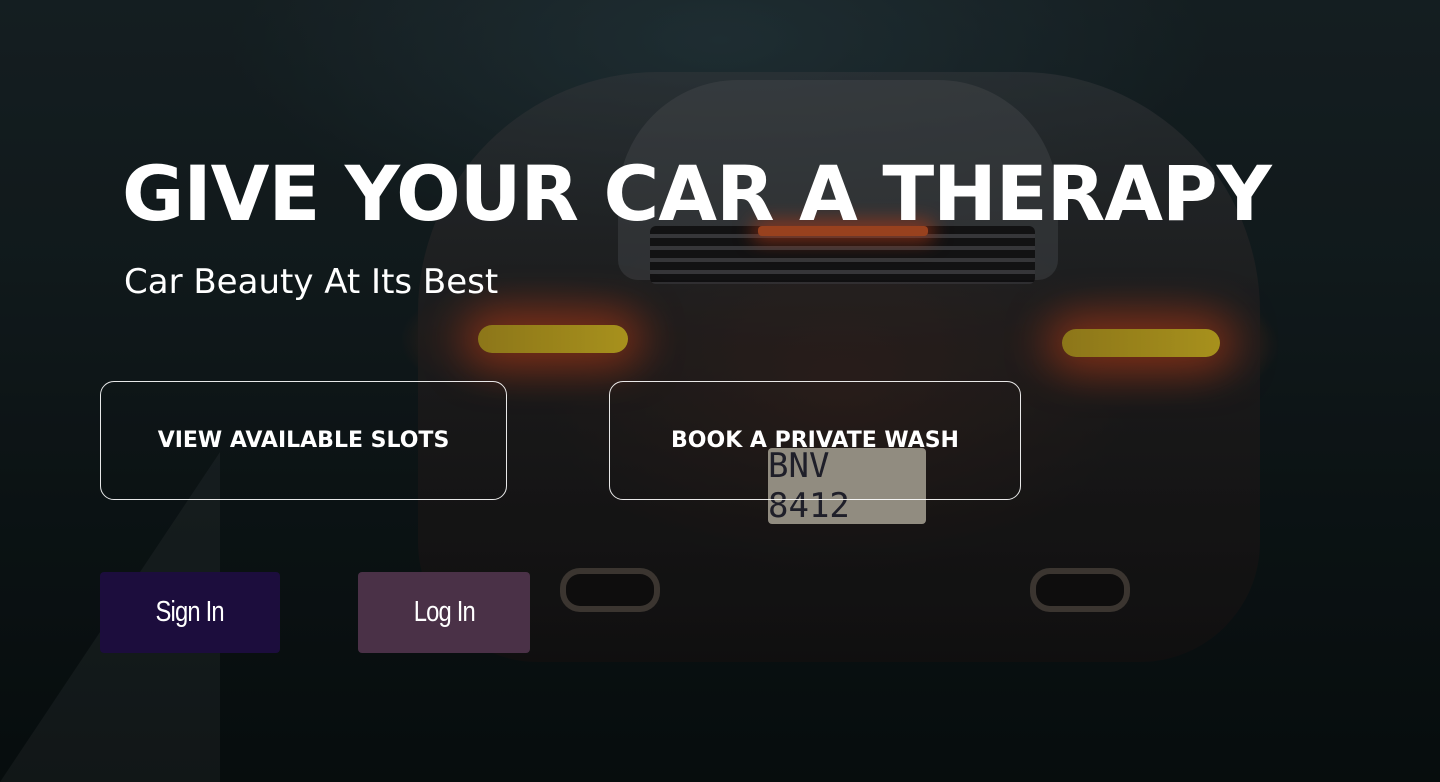 The image size is (1440, 782). I want to click on log-in-label: Log In, so click(444, 612).